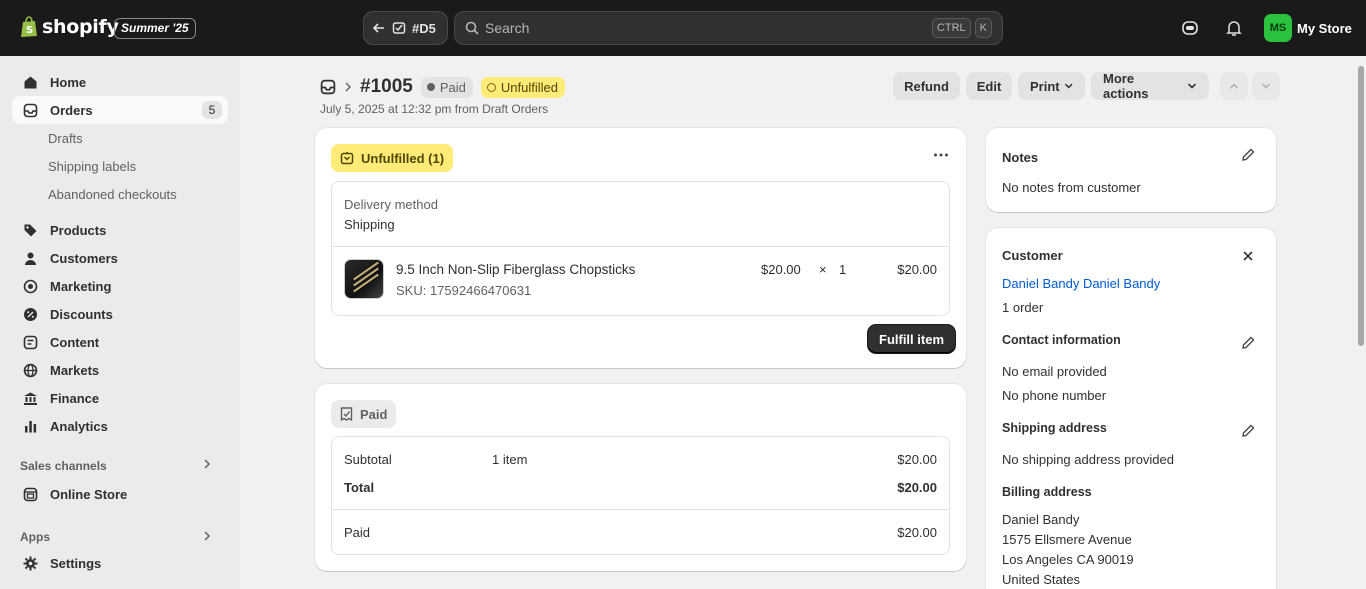 The height and width of the screenshot is (589, 1366). I want to click on scrollbar-thumb, so click(1361, 206).